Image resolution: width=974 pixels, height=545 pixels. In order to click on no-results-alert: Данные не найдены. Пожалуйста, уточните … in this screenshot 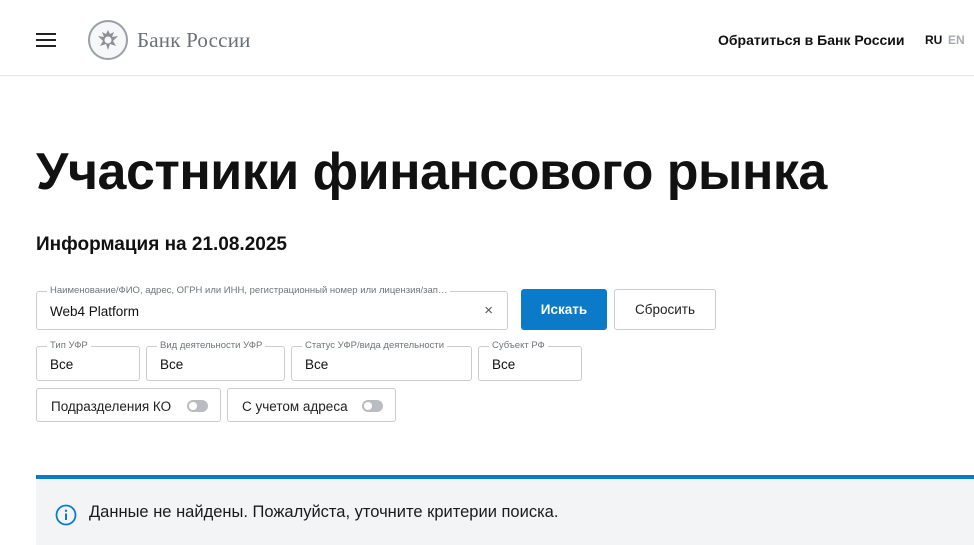, I will do `click(505, 510)`.